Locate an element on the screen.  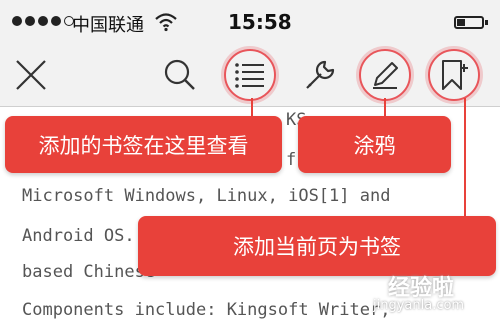
add-bookmark-button is located at coordinates (454, 75).